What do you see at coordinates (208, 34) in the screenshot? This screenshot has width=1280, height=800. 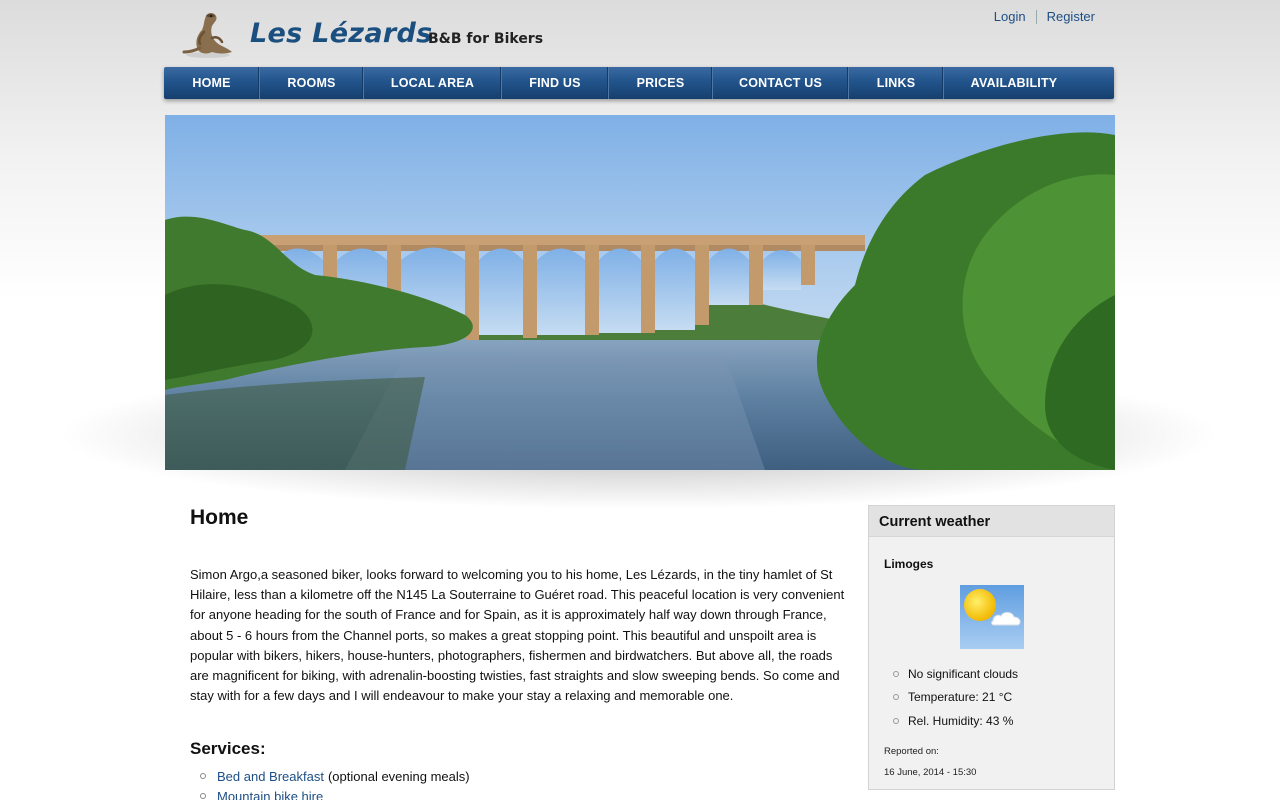 I see `lizard-logo-icon` at bounding box center [208, 34].